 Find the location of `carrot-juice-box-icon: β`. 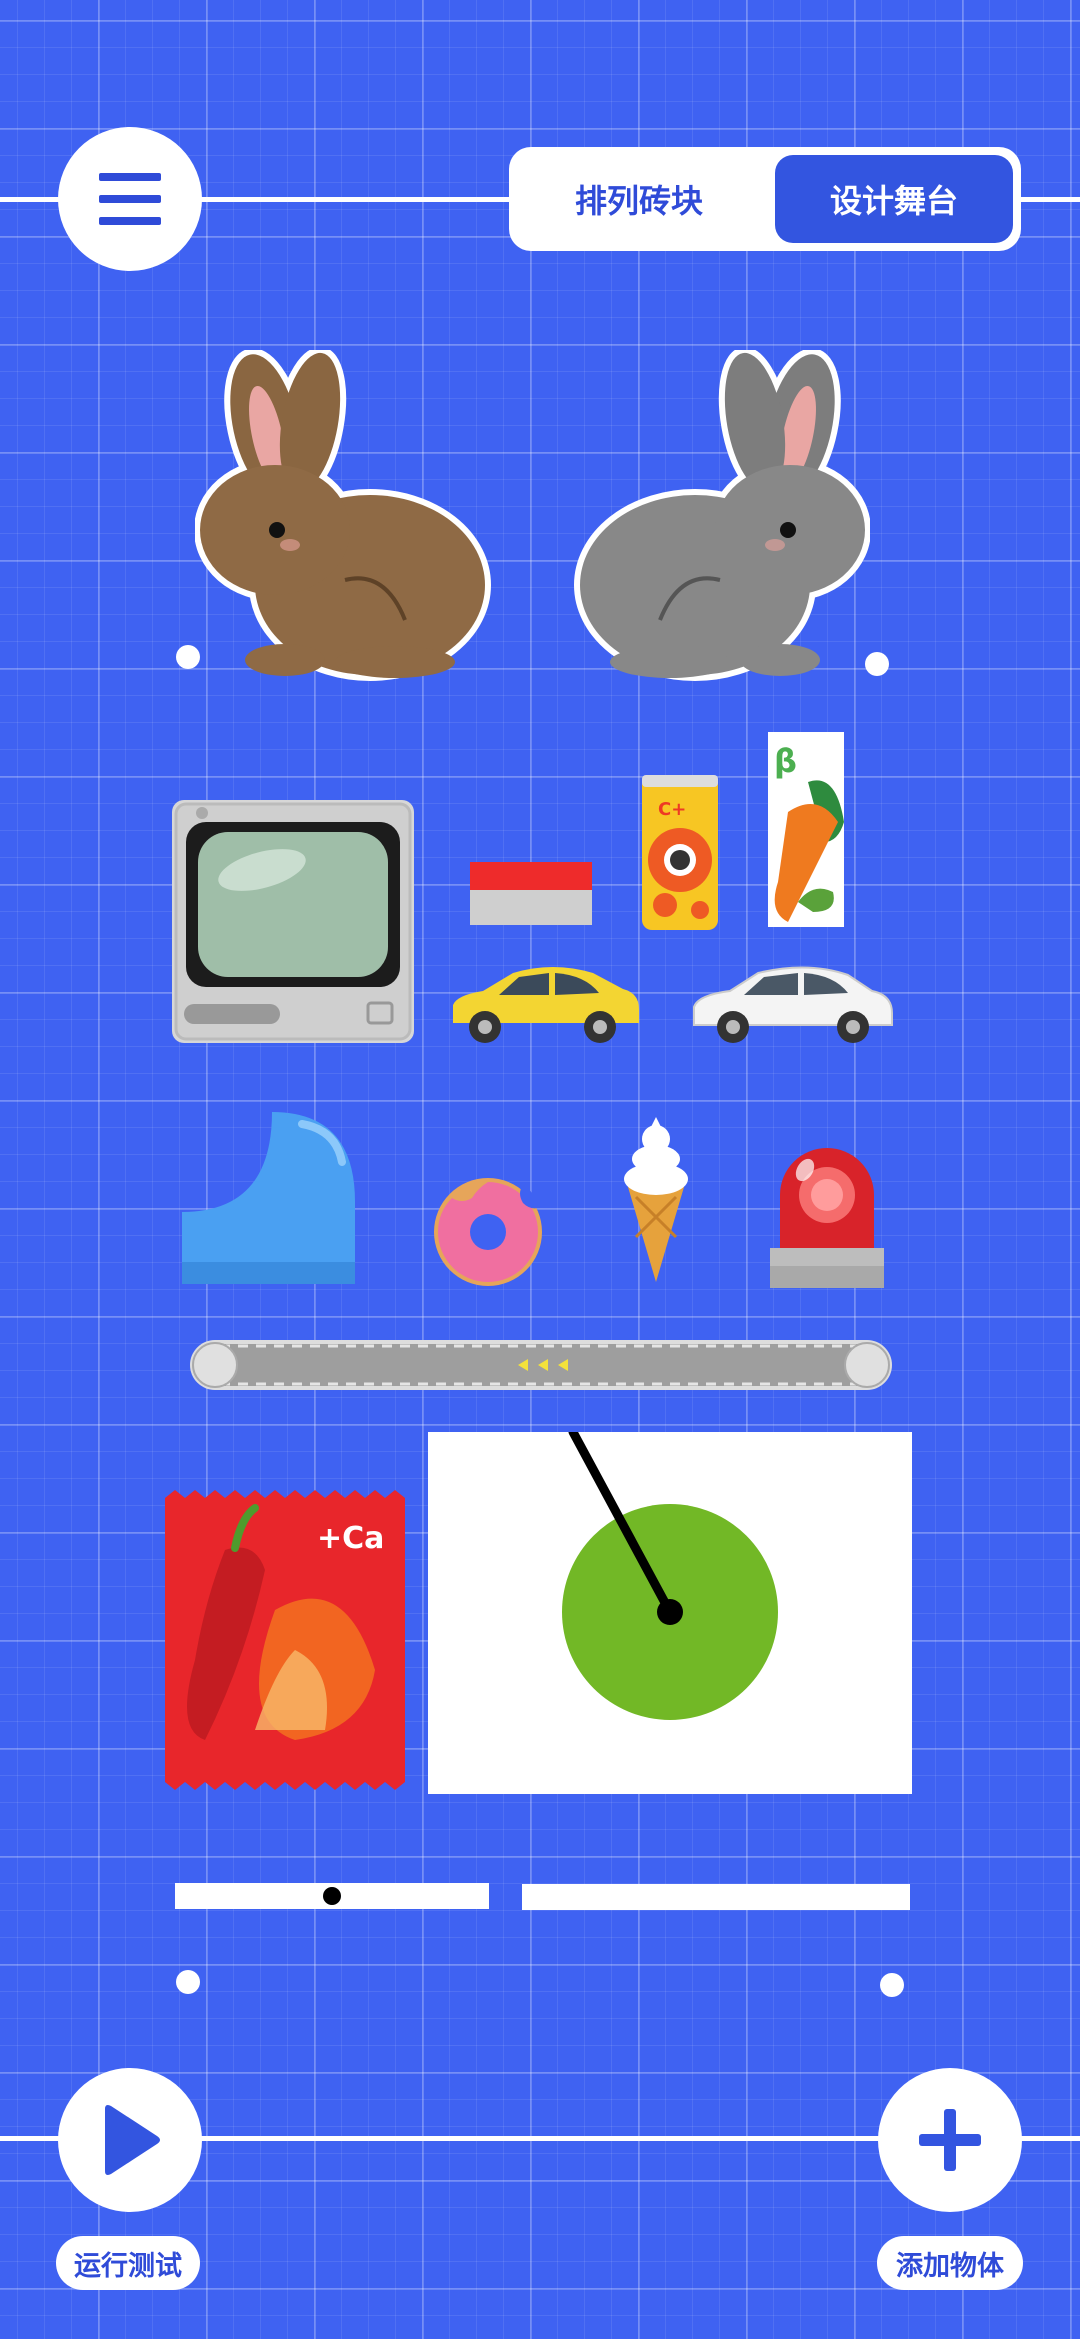

carrot-juice-box-icon: β is located at coordinates (806, 829).